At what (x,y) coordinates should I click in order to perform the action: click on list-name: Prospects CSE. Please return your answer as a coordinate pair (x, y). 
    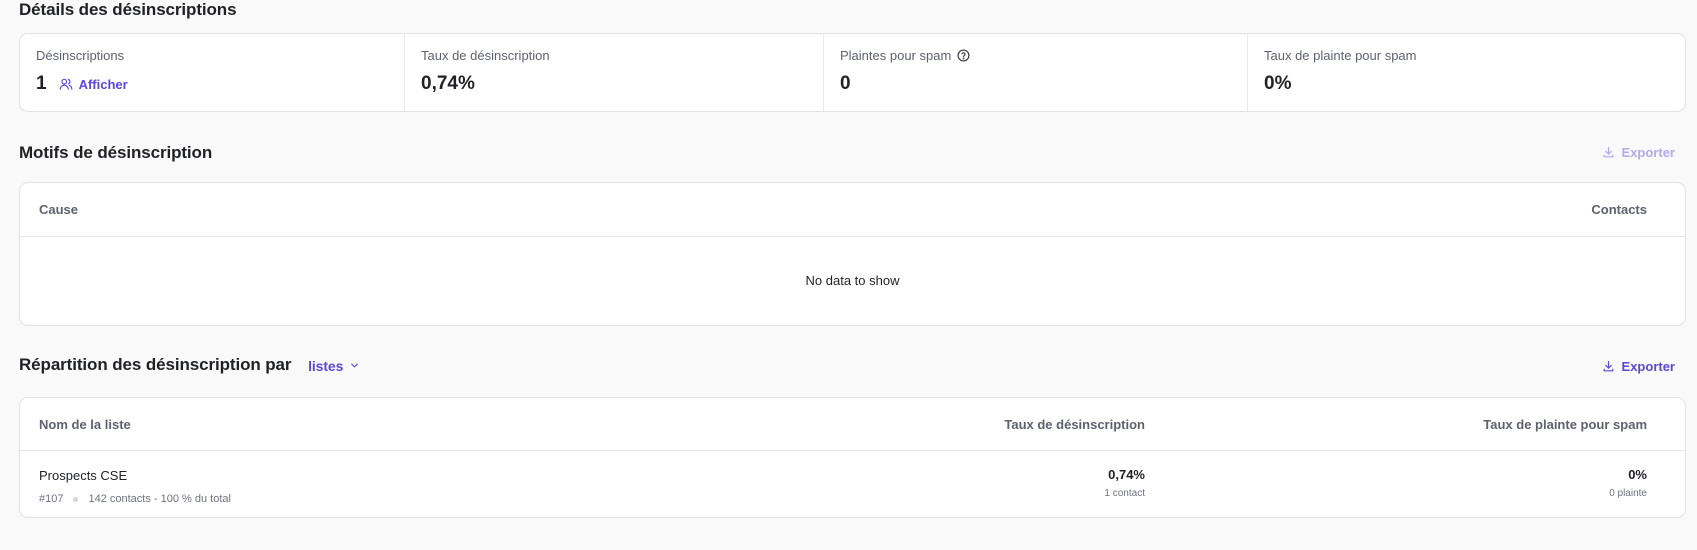
    Looking at the image, I should click on (83, 475).